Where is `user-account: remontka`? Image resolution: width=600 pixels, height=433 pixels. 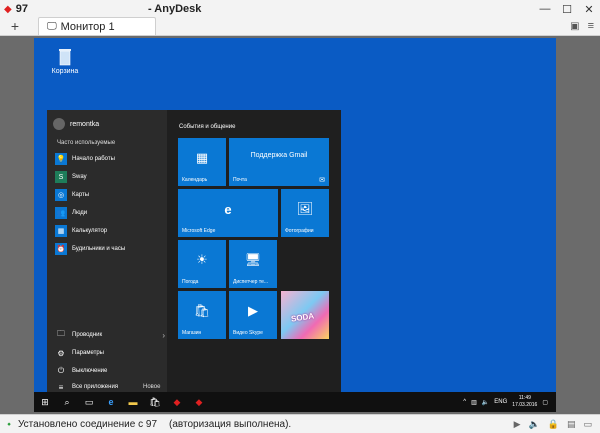
user-account: remontka is located at coordinates (76, 124).